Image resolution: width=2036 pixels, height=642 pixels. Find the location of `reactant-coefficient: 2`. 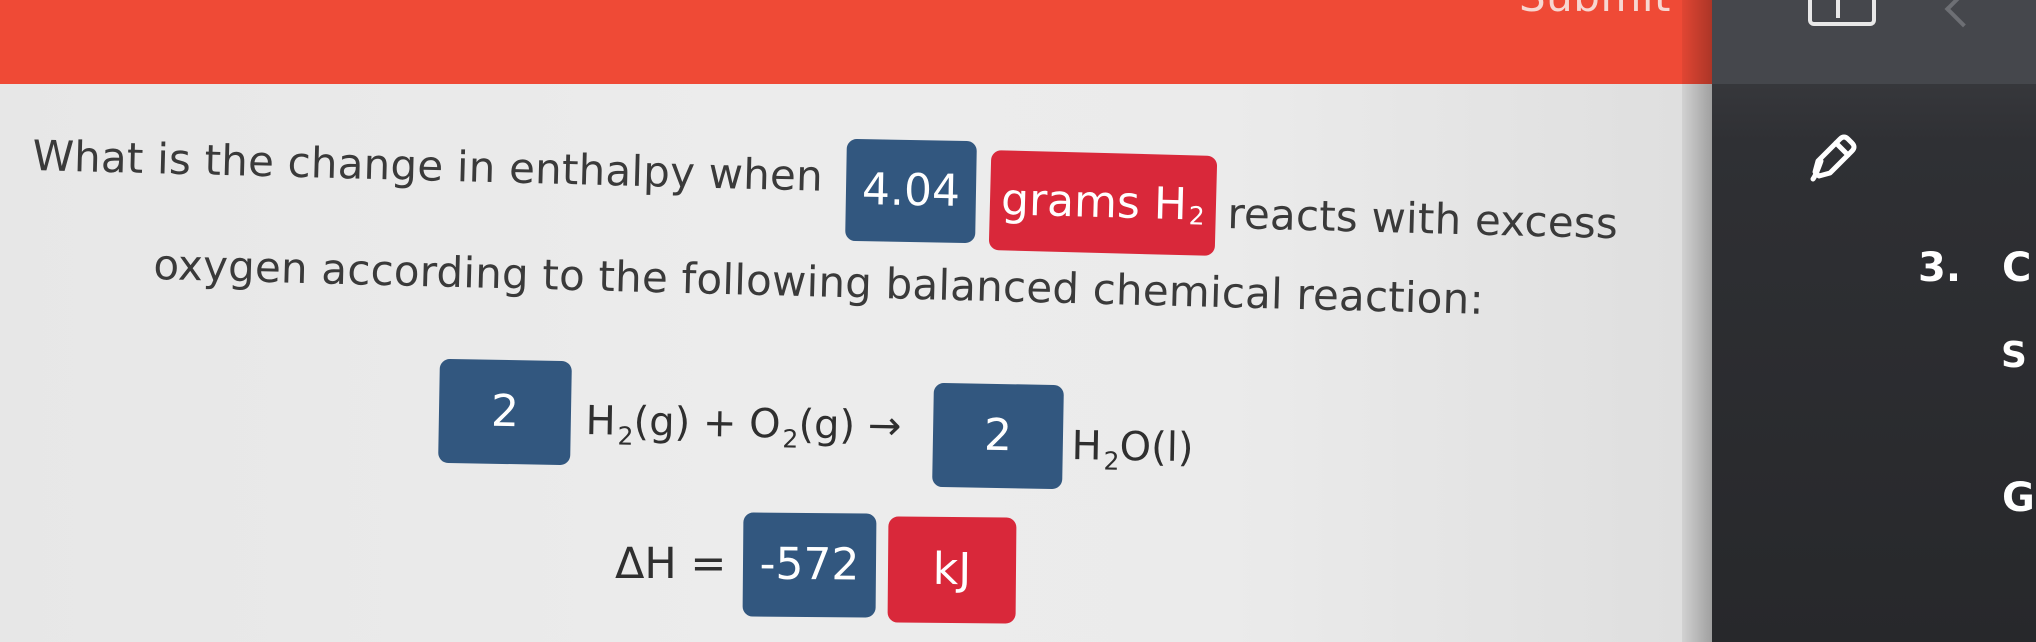

reactant-coefficient: 2 is located at coordinates (505, 411).